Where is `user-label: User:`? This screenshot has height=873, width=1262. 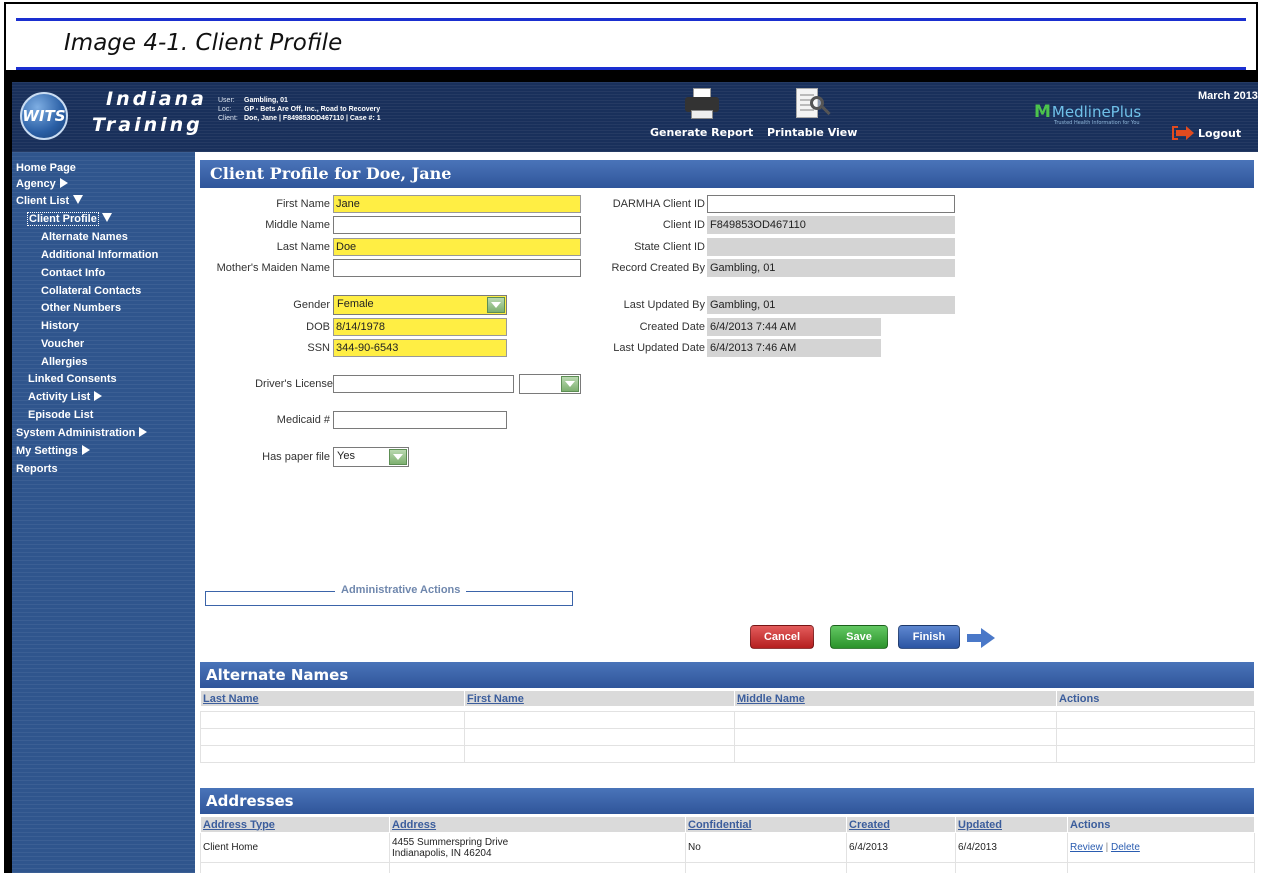
user-label: User: is located at coordinates (226, 100).